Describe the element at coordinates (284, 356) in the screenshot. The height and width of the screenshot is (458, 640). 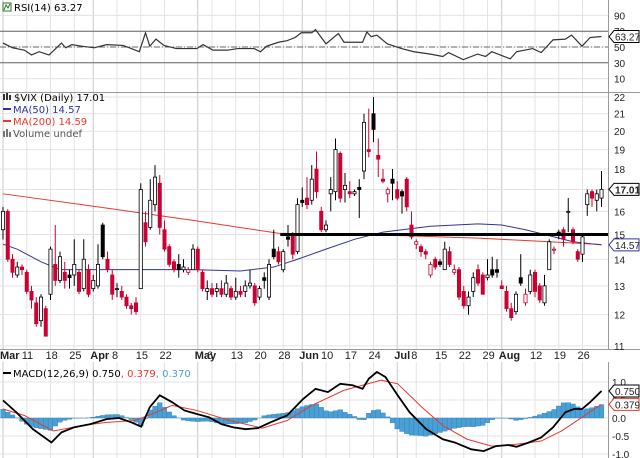
I see `date-tick-label: 28` at that location.